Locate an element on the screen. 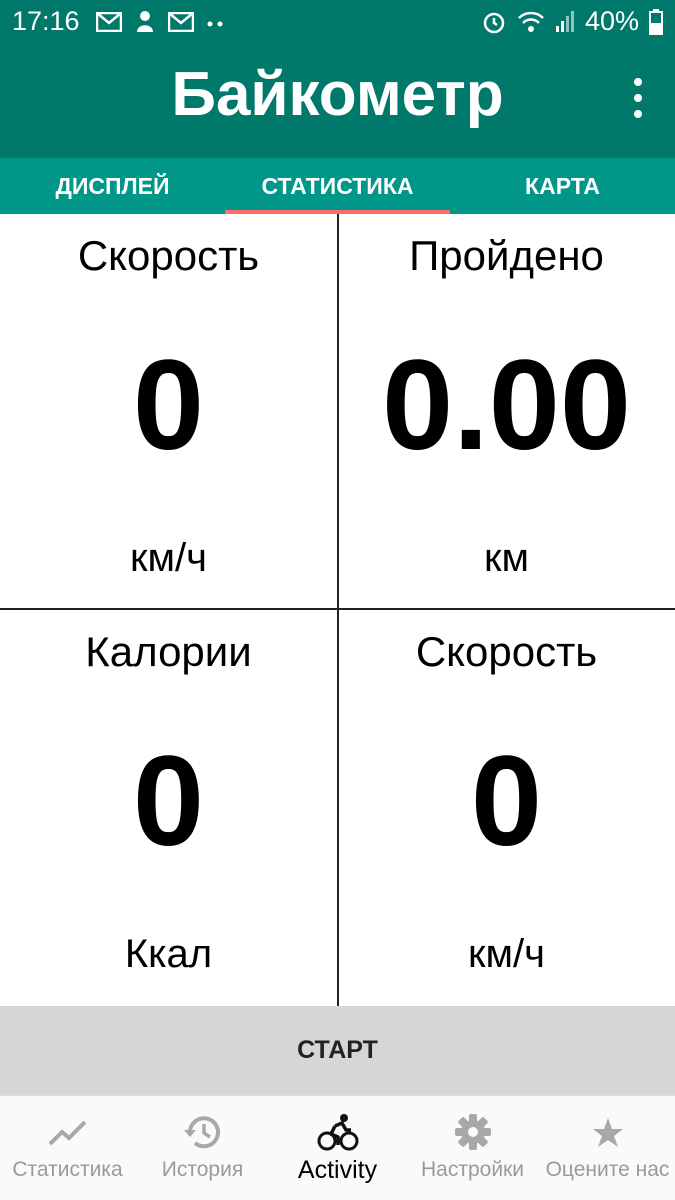  more-notifications-icon is located at coordinates (215, 24).